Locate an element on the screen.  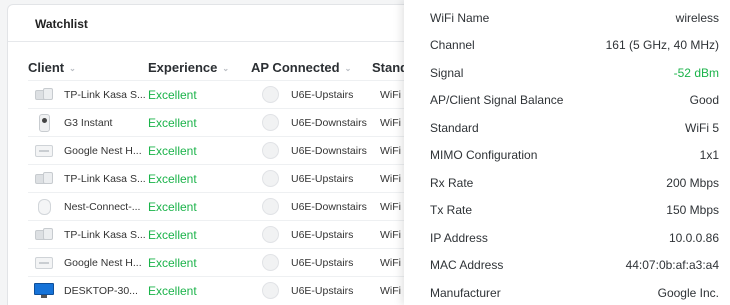
desktop-icon is located at coordinates (44, 290).